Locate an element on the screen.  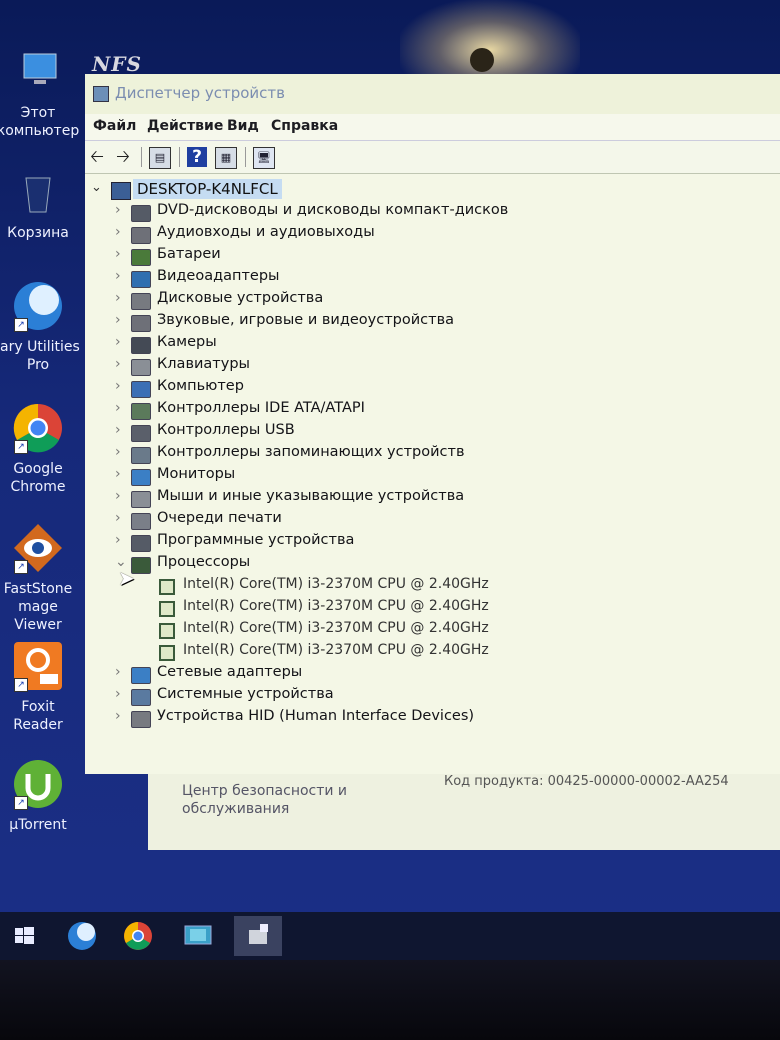
security-center-label: Центр безопасности и обслуживания is located at coordinates (282, 800).